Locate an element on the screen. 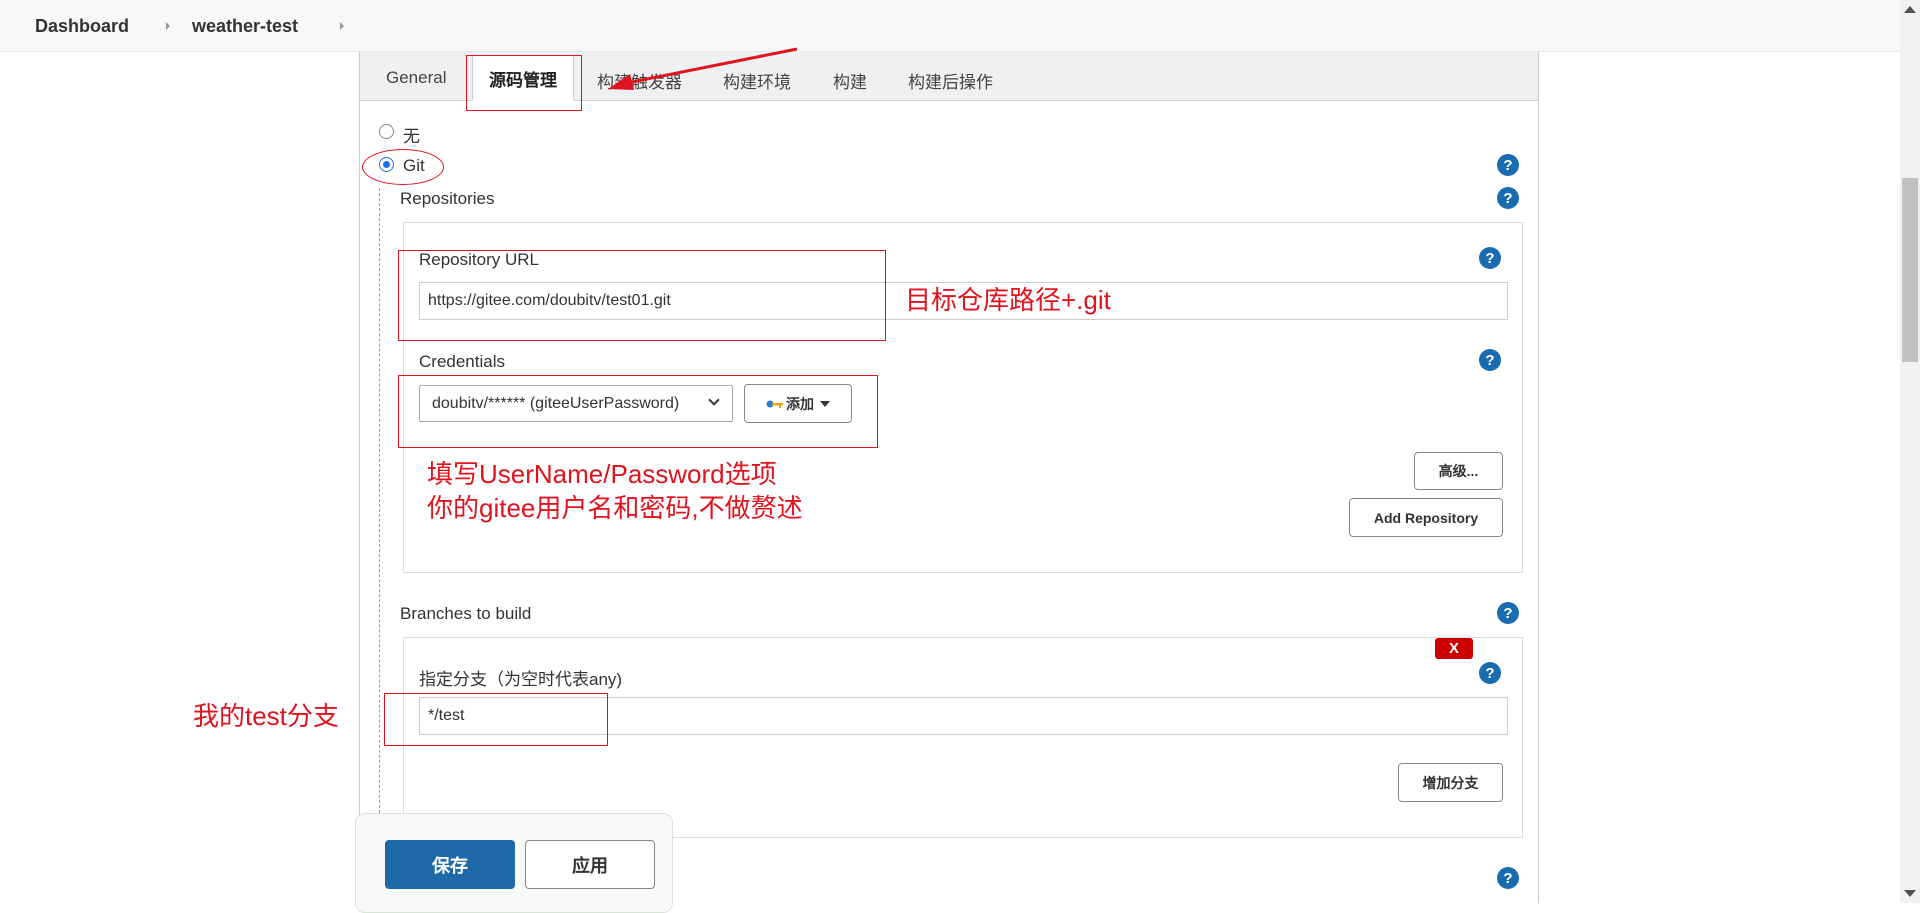 This screenshot has height=913, width=1920. save-button: 保存 is located at coordinates (450, 864).